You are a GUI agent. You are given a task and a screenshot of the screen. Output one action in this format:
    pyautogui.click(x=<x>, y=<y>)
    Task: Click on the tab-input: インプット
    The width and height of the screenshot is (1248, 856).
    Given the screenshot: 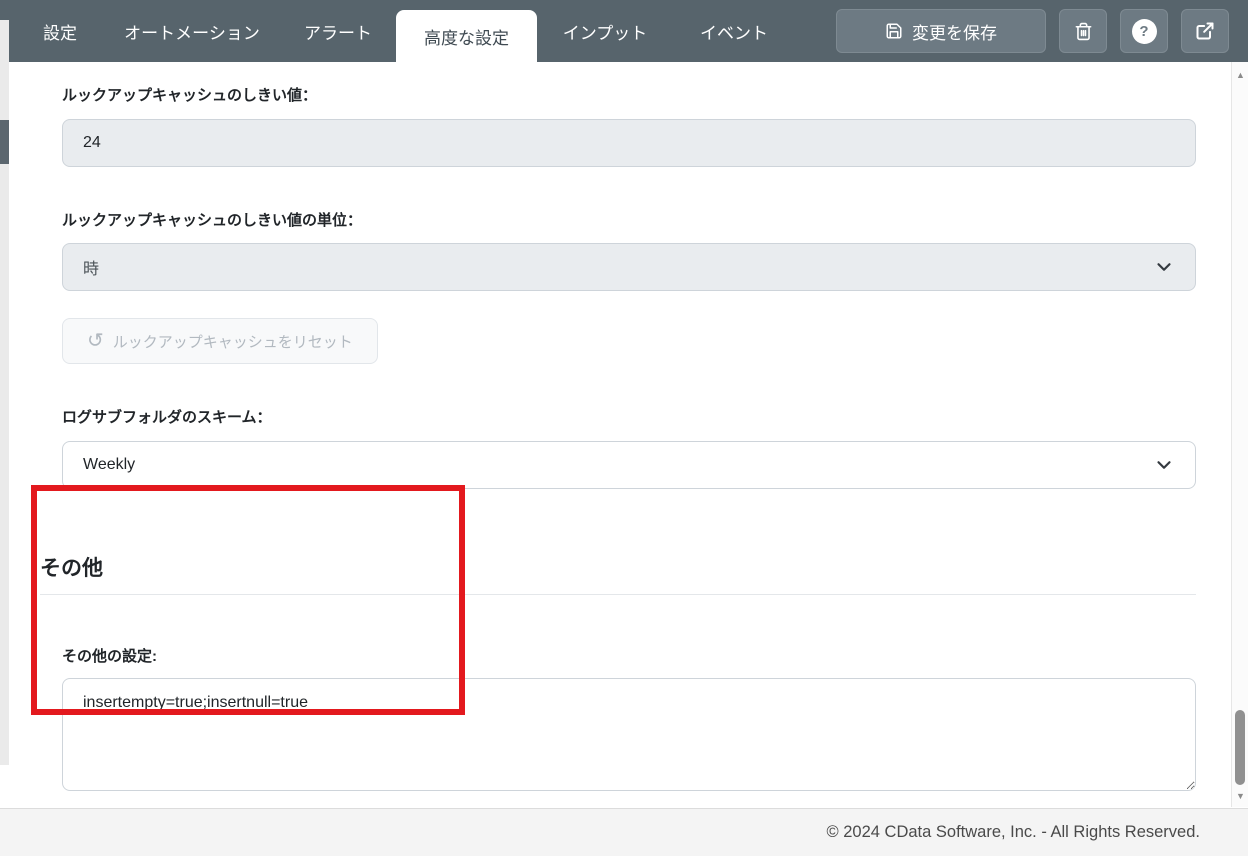 What is the action you would take?
    pyautogui.click(x=605, y=31)
    